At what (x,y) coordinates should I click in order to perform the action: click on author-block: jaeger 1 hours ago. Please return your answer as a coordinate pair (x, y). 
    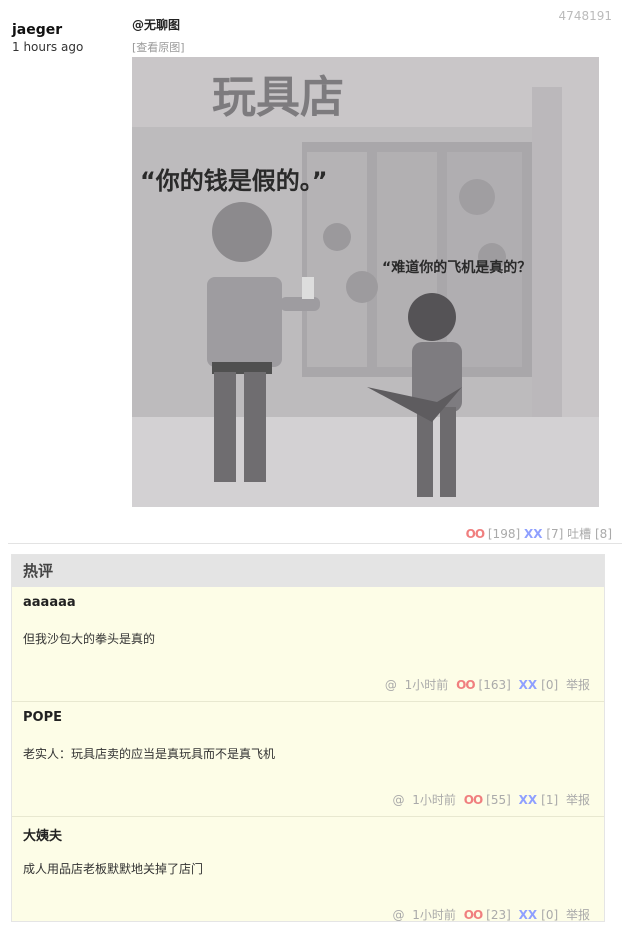
    Looking at the image, I should click on (47, 38).